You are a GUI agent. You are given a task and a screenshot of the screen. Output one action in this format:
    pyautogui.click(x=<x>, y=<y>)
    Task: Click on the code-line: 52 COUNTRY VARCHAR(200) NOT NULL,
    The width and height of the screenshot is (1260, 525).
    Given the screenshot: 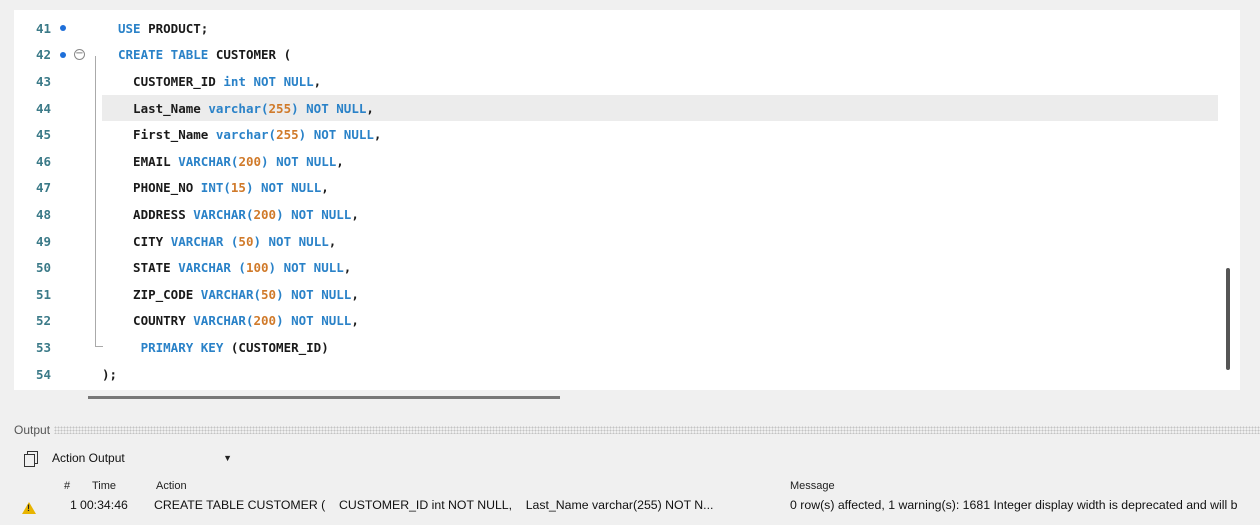 What is the action you would take?
    pyautogui.click(x=627, y=321)
    